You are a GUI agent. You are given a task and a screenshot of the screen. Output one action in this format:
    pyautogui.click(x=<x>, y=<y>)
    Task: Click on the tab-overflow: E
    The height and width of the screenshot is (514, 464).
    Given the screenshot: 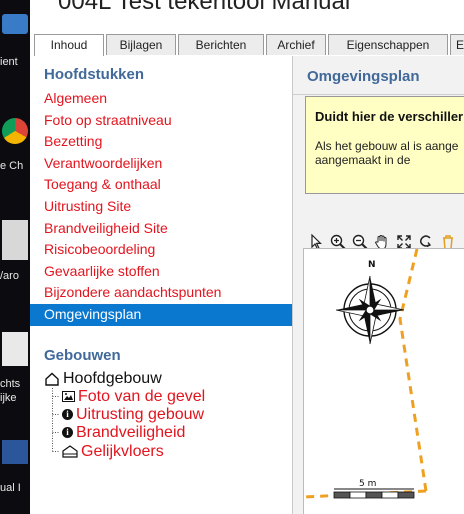 What is the action you would take?
    pyautogui.click(x=457, y=44)
    